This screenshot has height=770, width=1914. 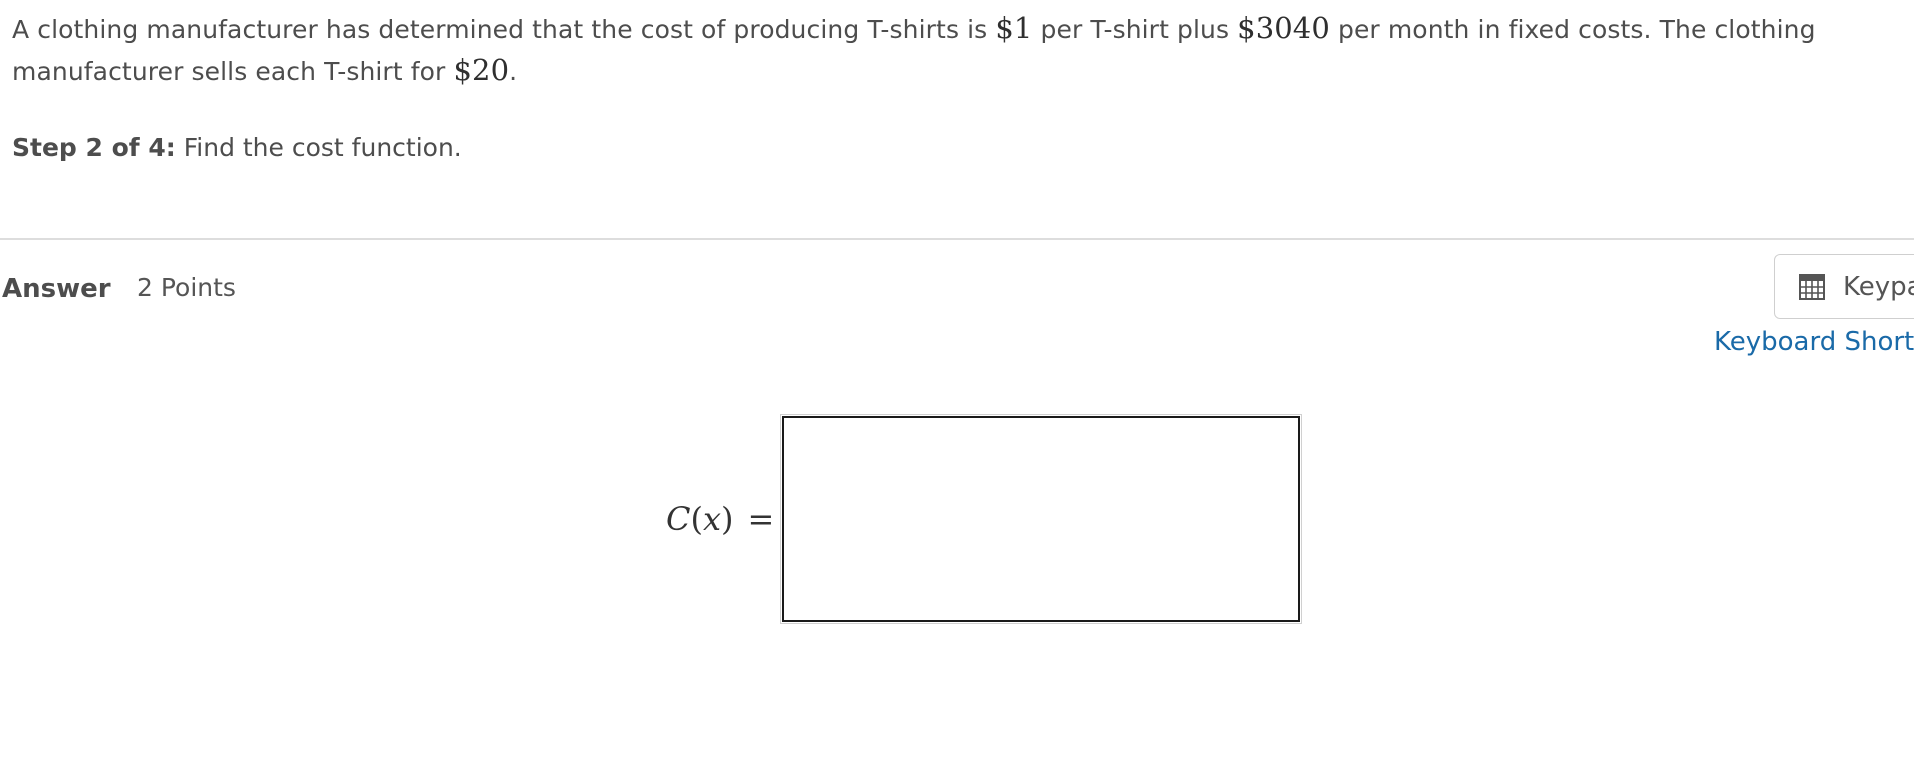 I want to click on close-paren: ), so click(x=727, y=519).